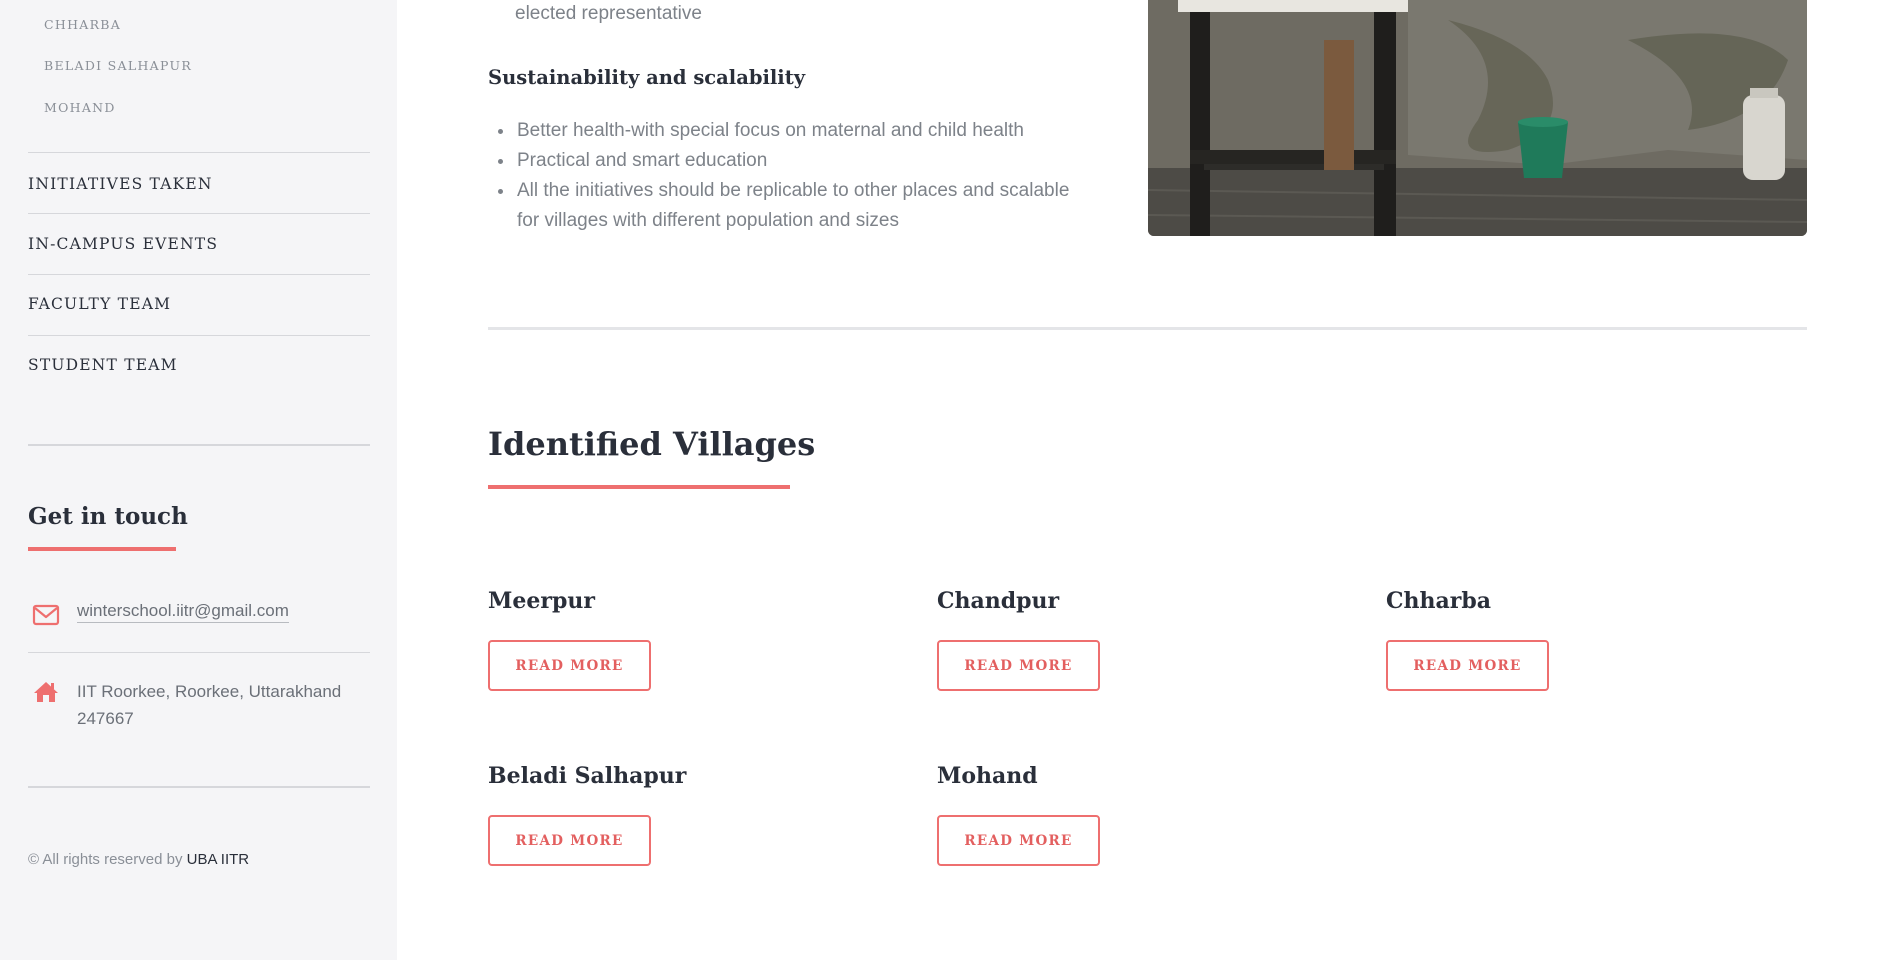  What do you see at coordinates (209, 705) in the screenshot?
I see `contact-address: IIT Roorkee, Roorkee, Uttarakhand 247667` at bounding box center [209, 705].